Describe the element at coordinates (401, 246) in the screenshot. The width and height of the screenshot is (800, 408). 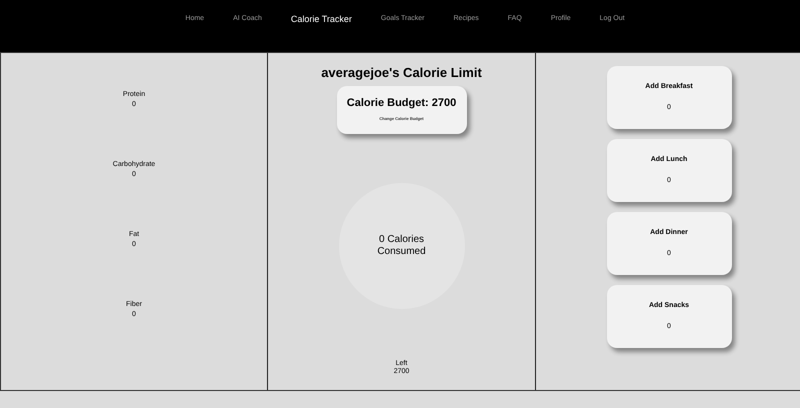
I see `consumed-text: 0 Calories Consumed` at that location.